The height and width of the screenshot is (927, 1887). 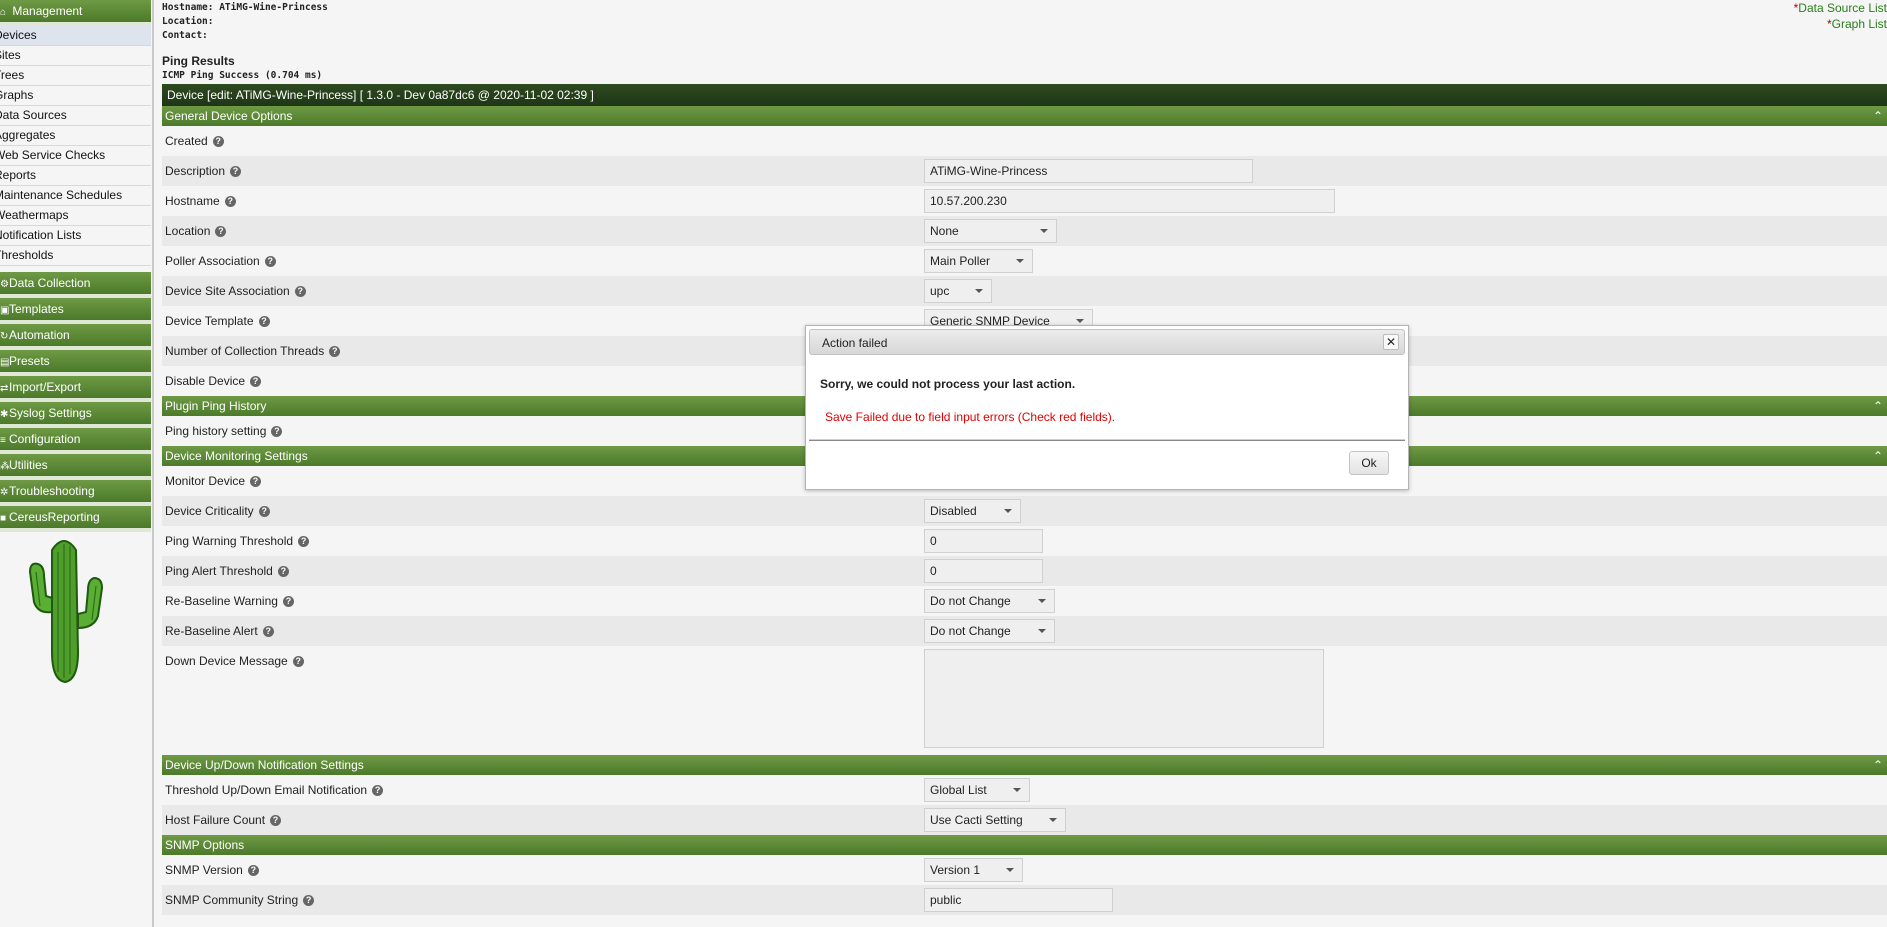 What do you see at coordinates (1024, 141) in the screenshot?
I see `row-created: Created?` at bounding box center [1024, 141].